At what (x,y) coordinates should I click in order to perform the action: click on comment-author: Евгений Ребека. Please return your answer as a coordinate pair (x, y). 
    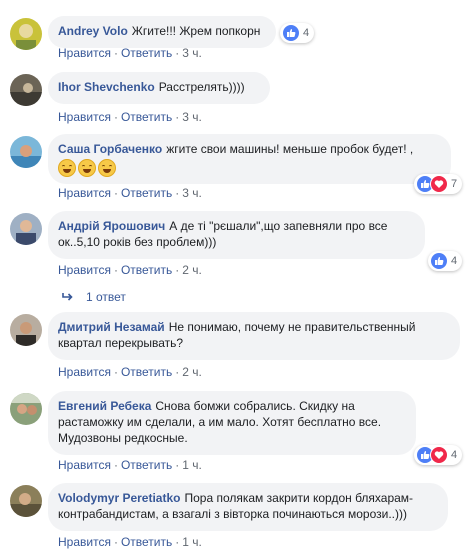
    Looking at the image, I should click on (104, 406).